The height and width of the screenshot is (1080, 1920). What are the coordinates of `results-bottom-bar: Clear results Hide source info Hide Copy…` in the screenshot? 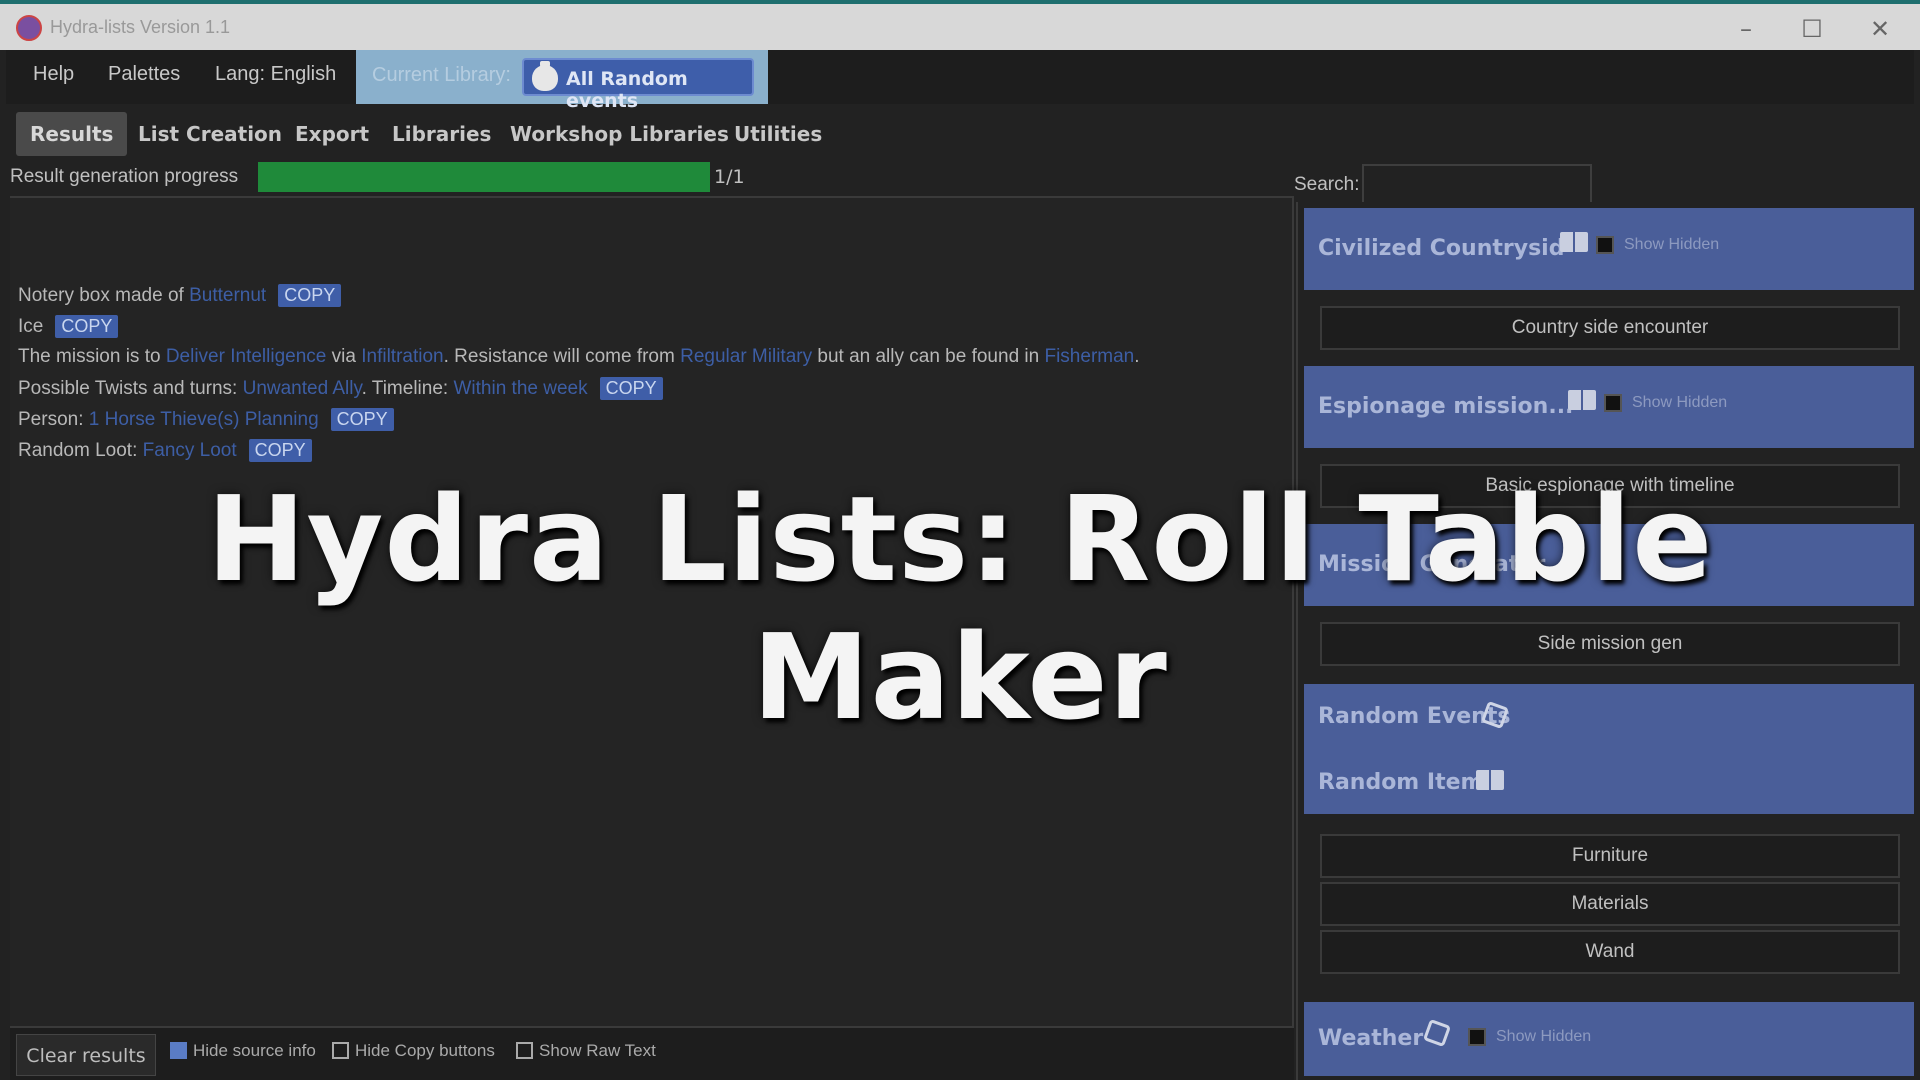 It's located at (652, 1053).